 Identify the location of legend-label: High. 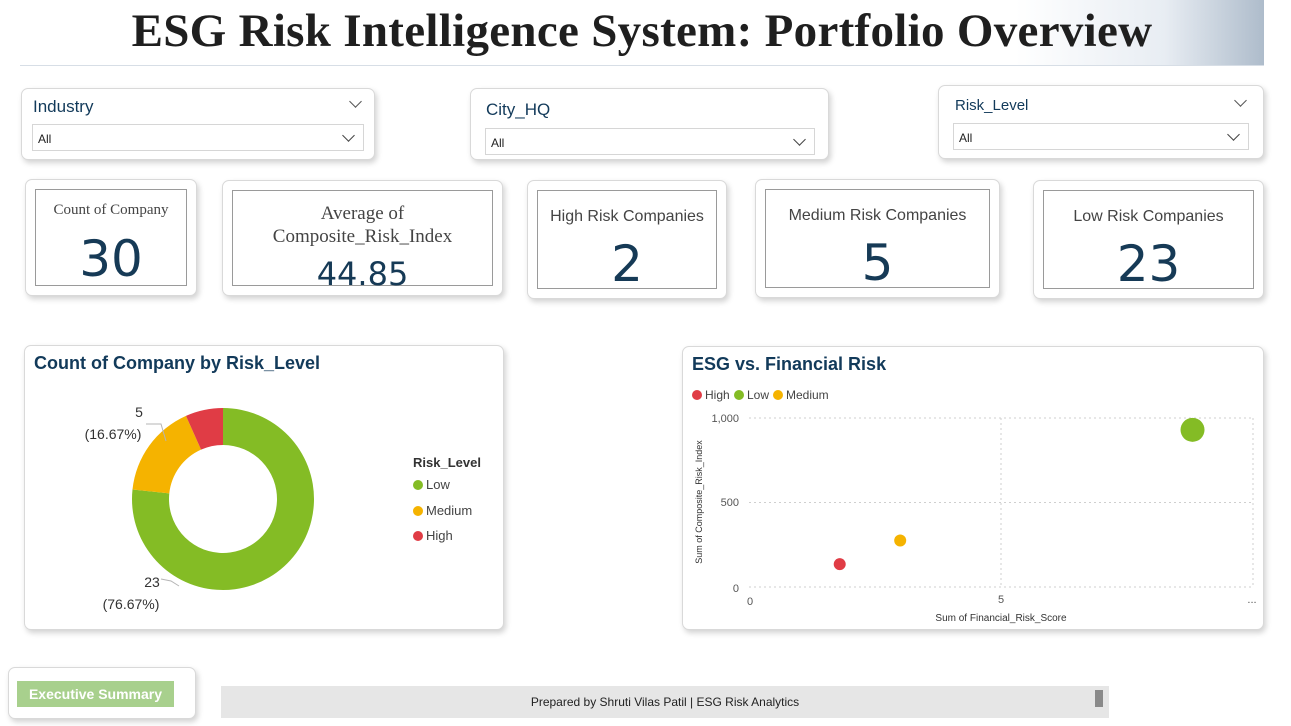
(439, 535).